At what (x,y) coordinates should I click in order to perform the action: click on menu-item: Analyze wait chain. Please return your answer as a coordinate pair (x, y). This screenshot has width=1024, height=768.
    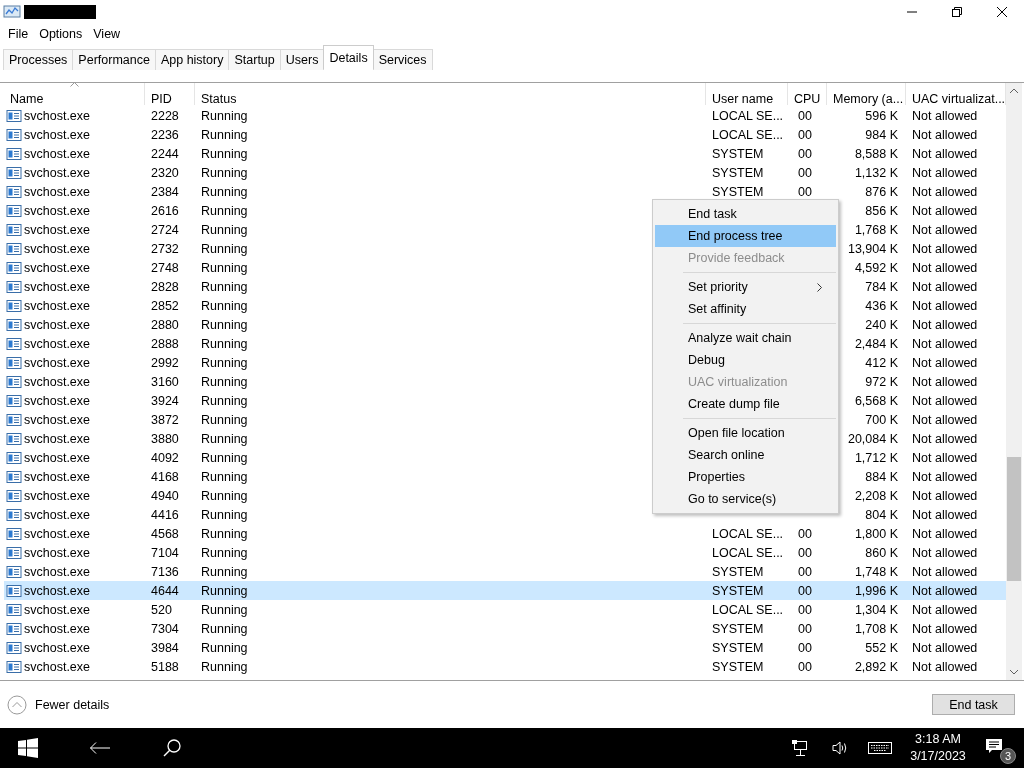
    Looking at the image, I should click on (745, 338).